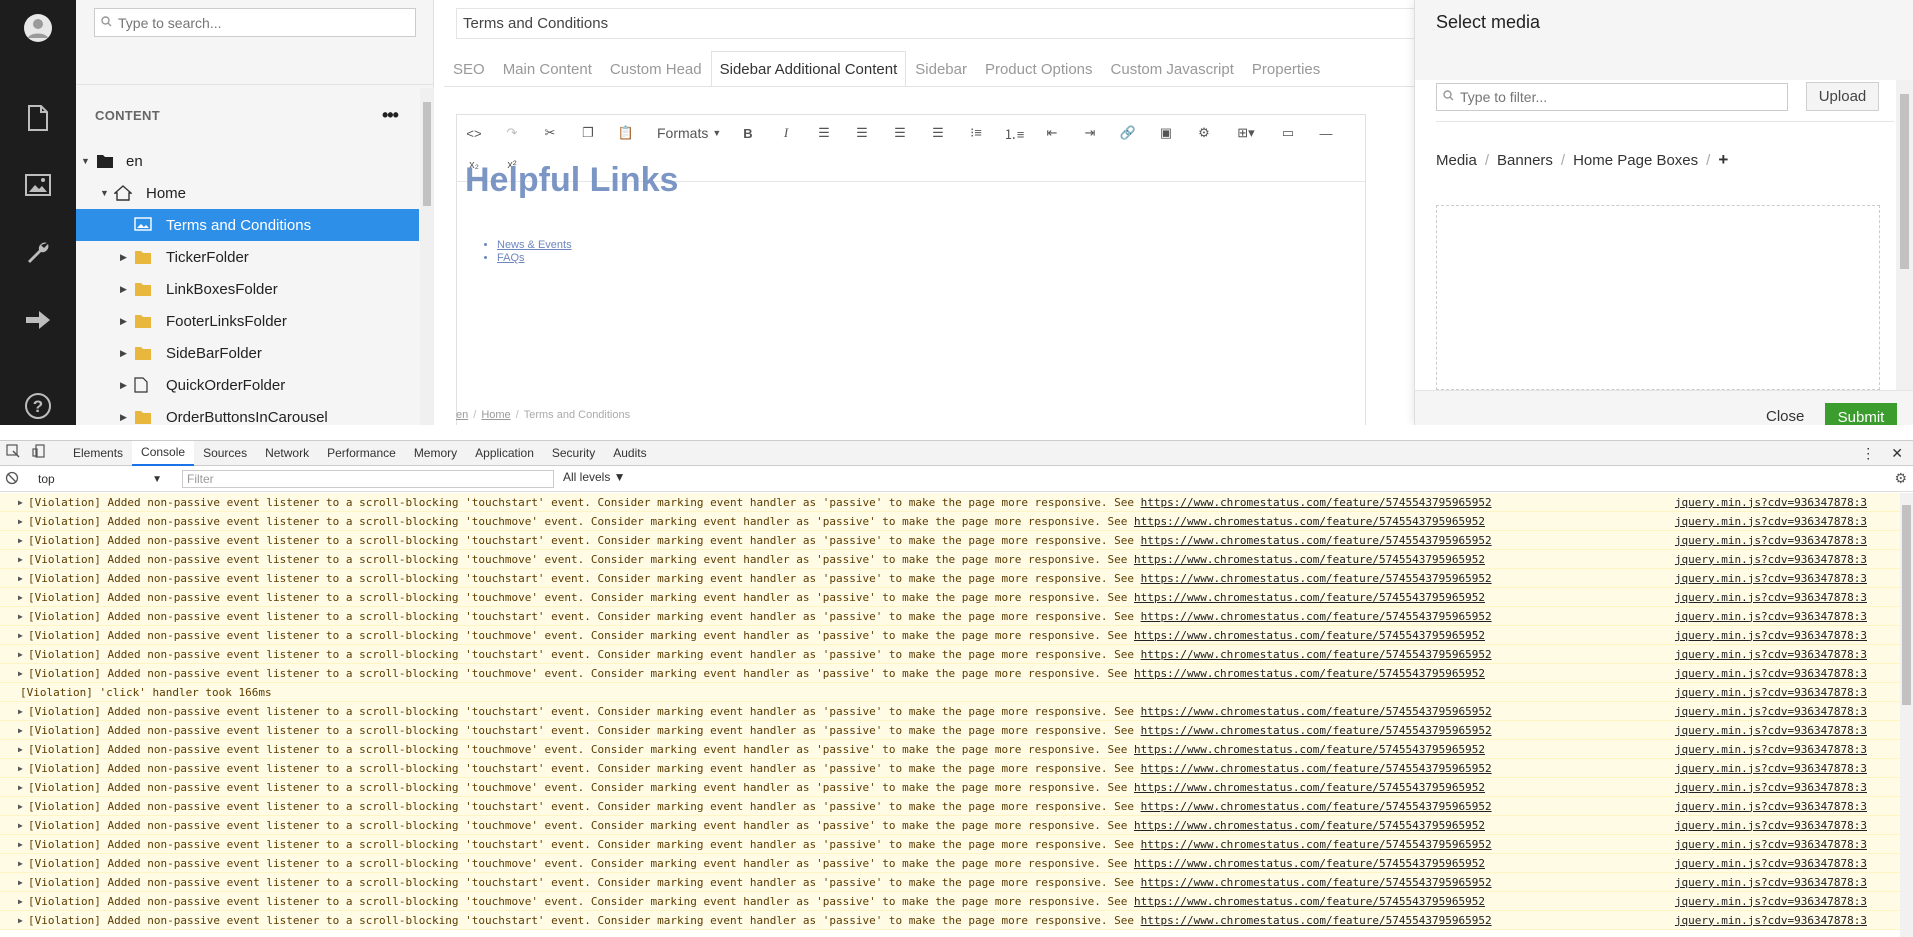 This screenshot has width=1913, height=937. Describe the element at coordinates (1246, 133) in the screenshot. I see `table-icon: ⊞▾` at that location.